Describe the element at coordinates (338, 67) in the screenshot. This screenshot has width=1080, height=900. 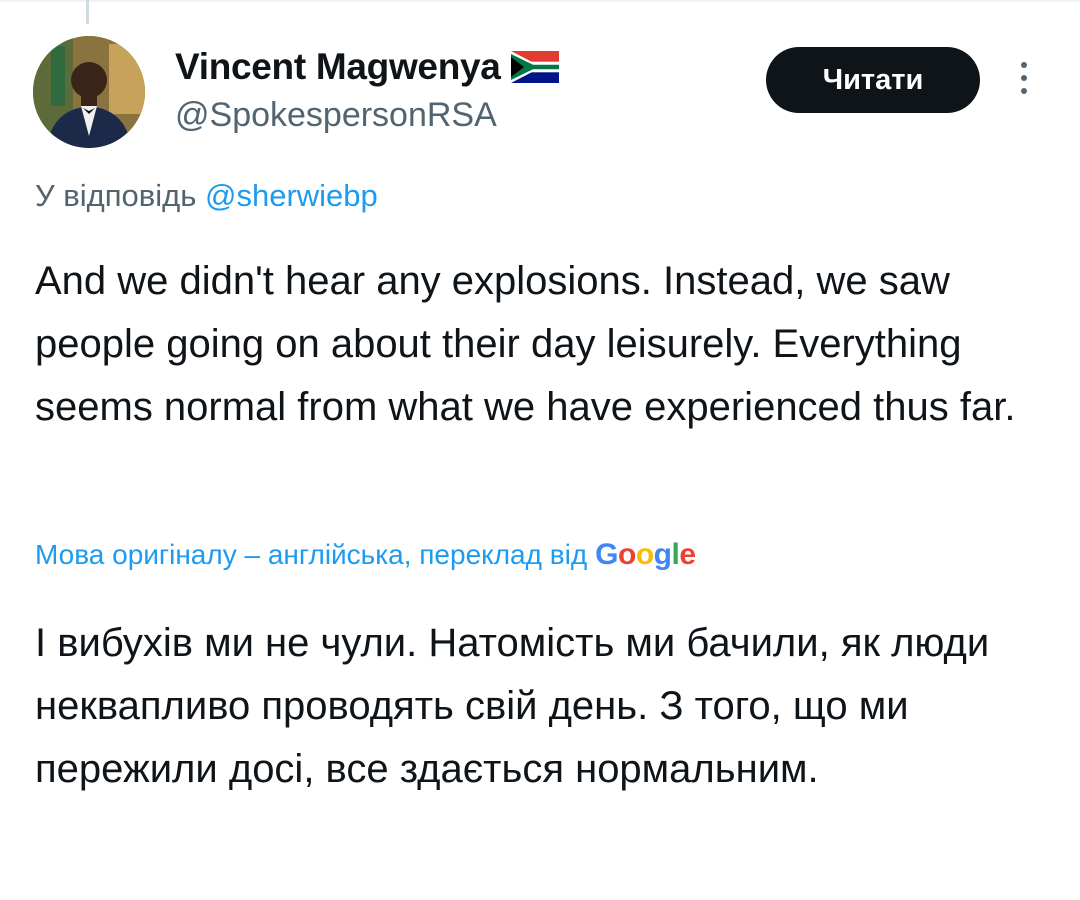
I see `author-display-name: Vincent Magwenya` at that location.